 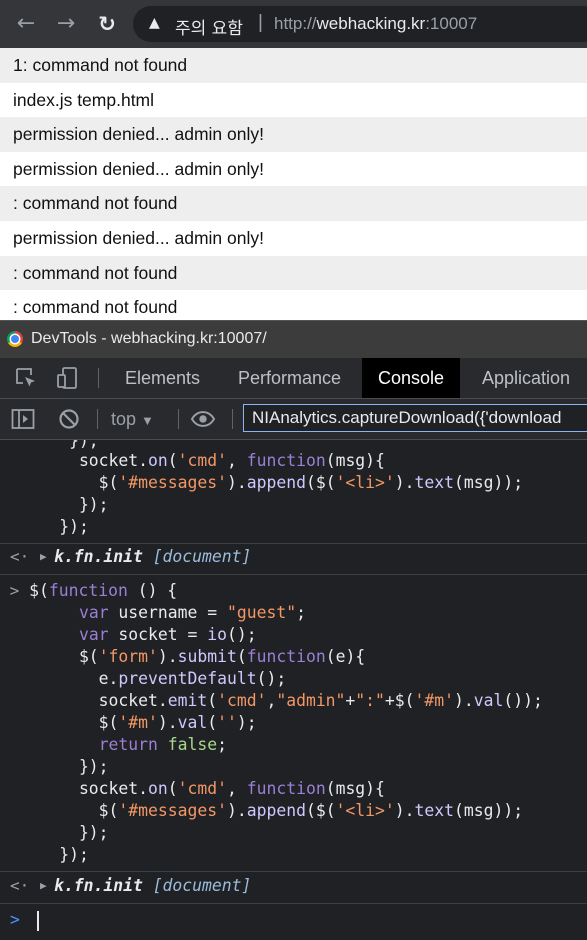 What do you see at coordinates (89, 590) in the screenshot?
I see `code-line: > $(function () {` at bounding box center [89, 590].